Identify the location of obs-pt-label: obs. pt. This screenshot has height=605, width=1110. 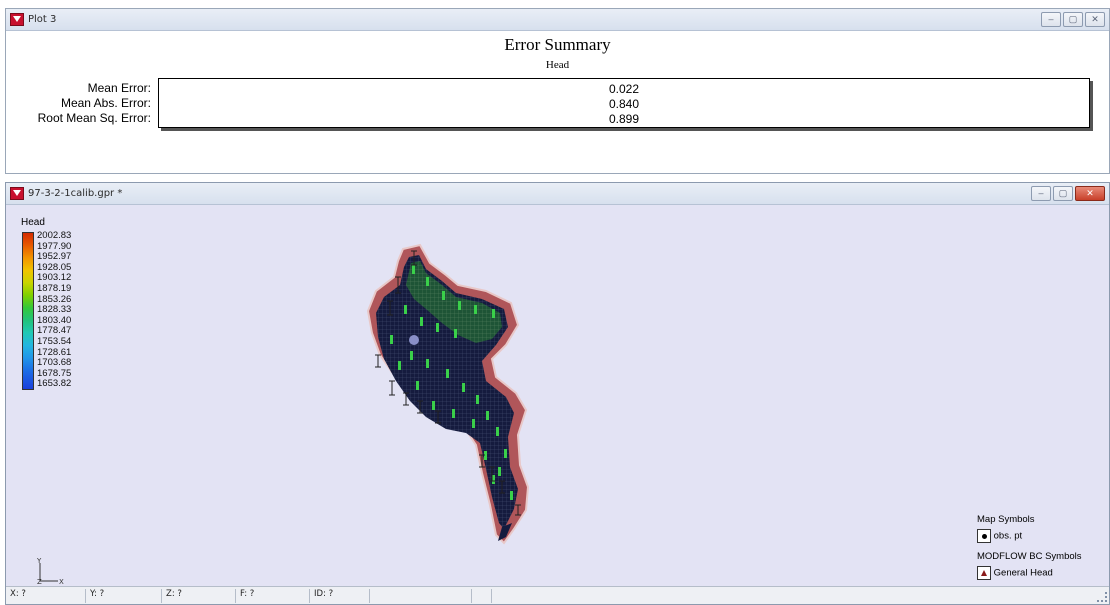
(1008, 536).